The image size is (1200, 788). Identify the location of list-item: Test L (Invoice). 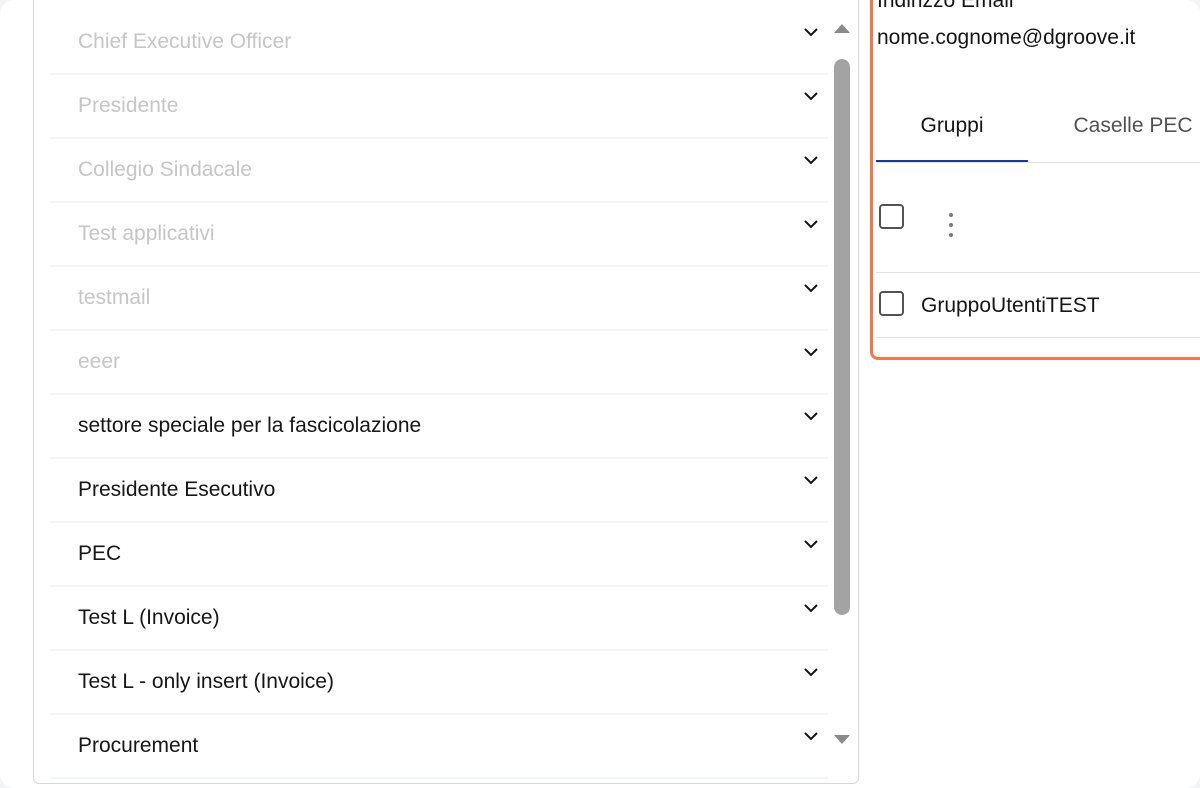
(439, 618).